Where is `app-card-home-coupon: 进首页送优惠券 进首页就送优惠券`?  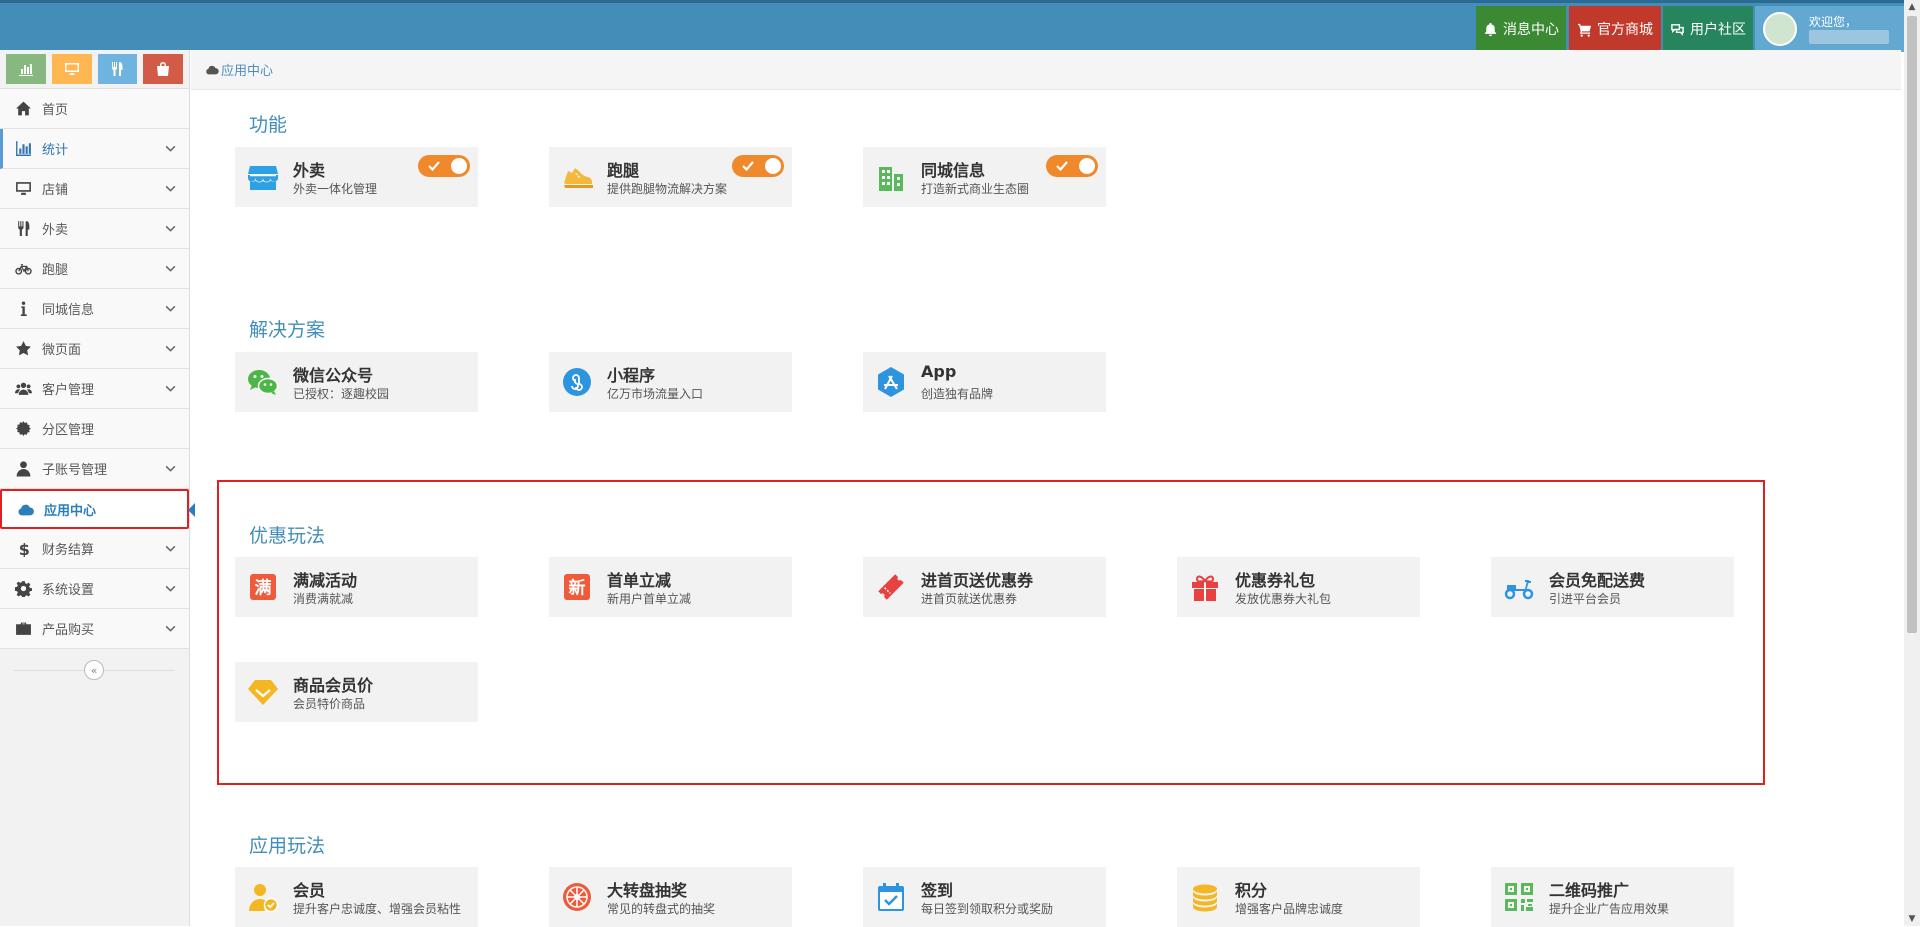
app-card-home-coupon: 进首页送优惠券 进首页就送优惠券 is located at coordinates (984, 587).